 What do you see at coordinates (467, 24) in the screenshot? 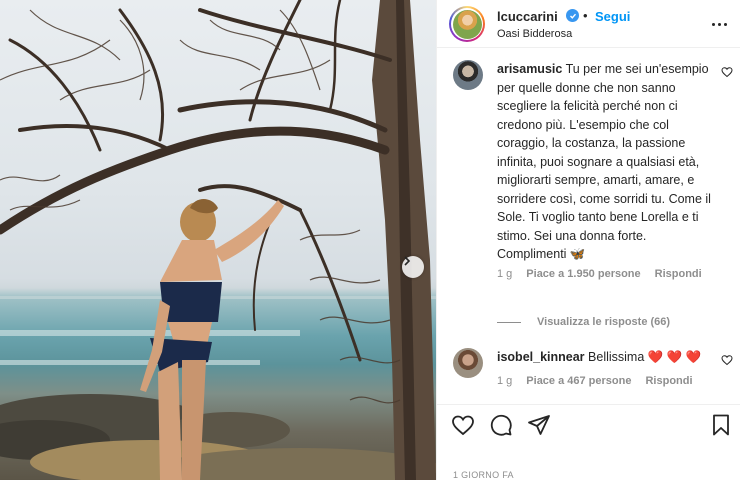
I see `author-avatar` at bounding box center [467, 24].